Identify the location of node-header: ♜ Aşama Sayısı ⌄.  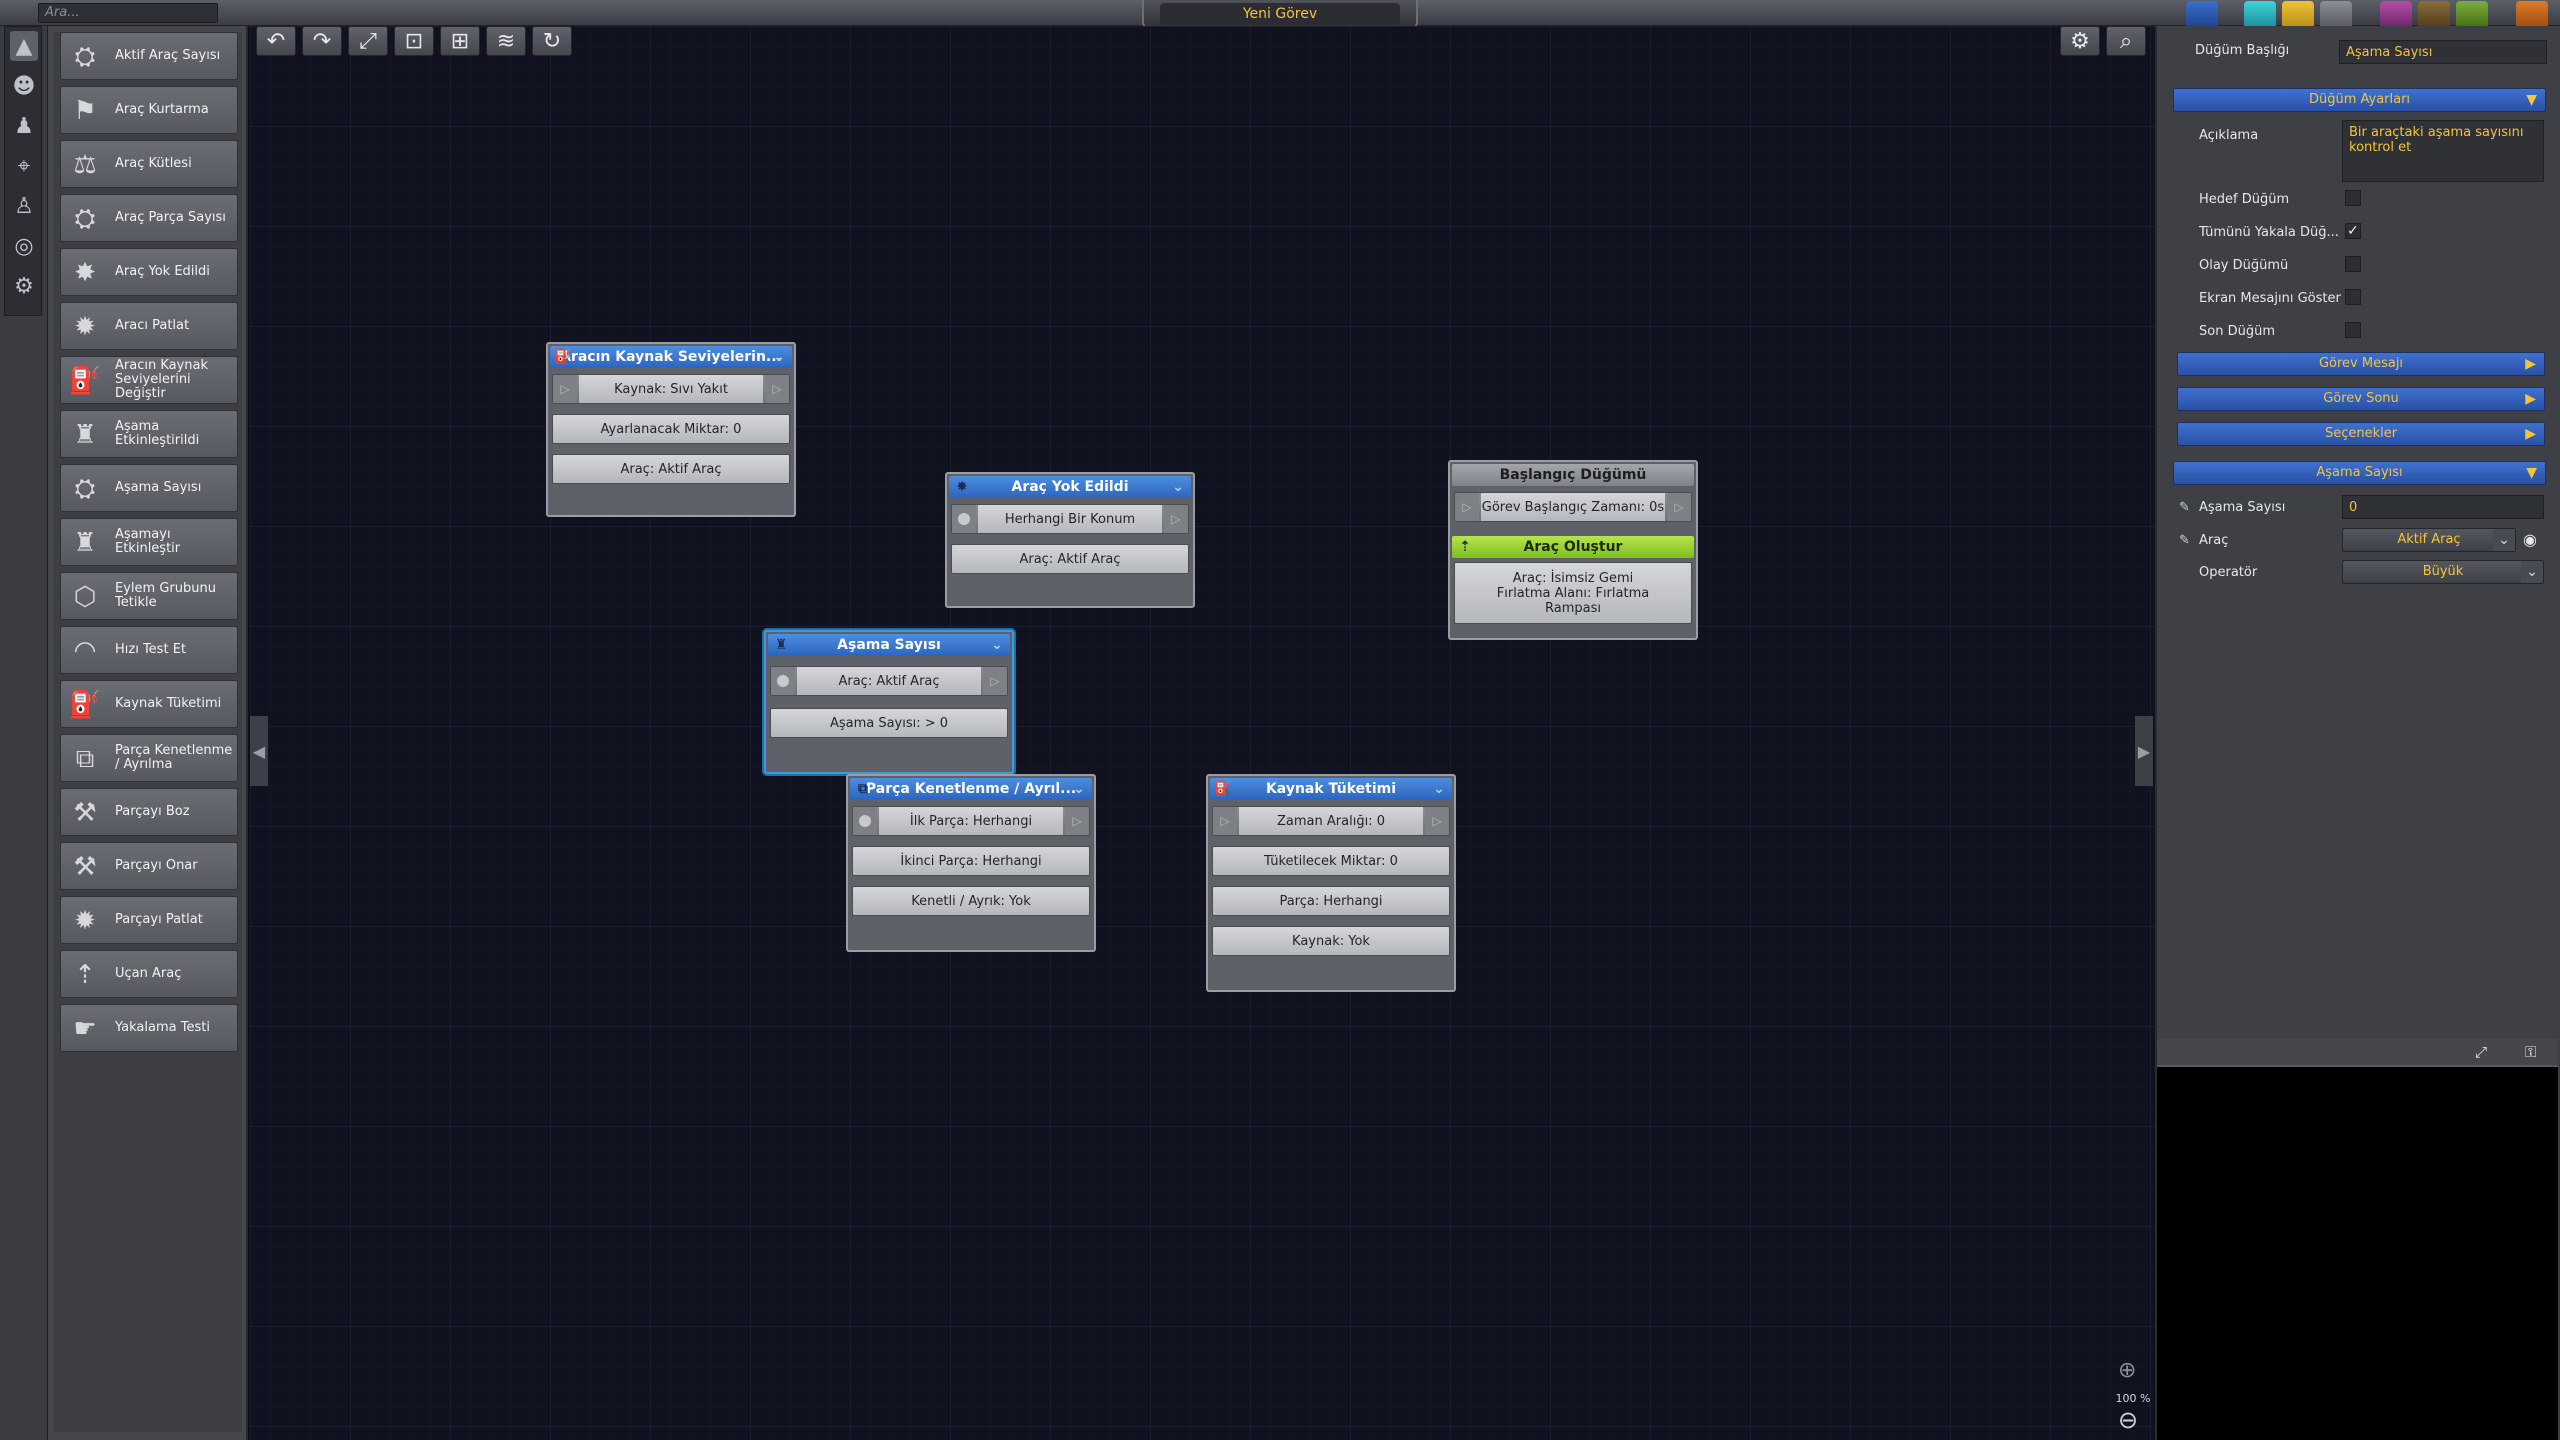
(889, 645).